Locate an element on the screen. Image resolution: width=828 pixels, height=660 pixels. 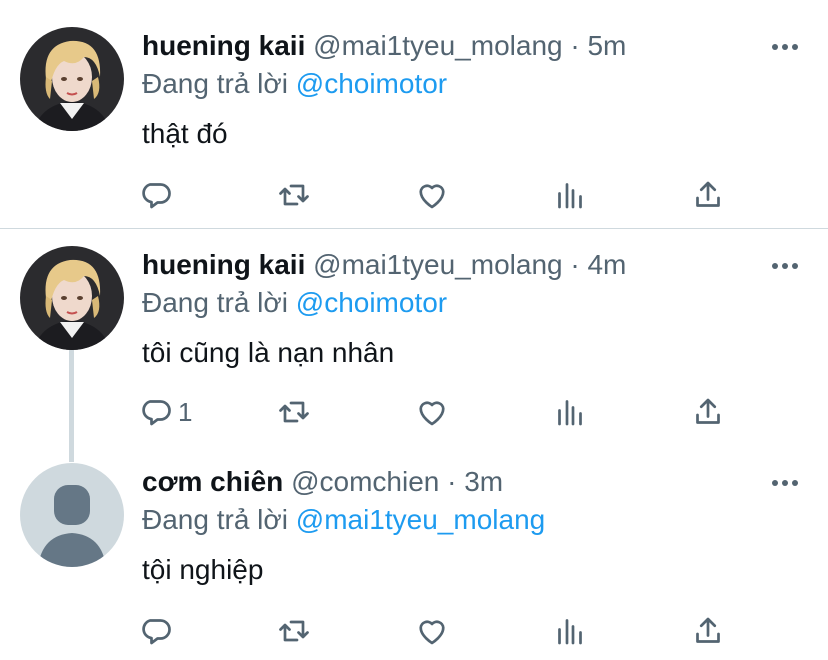
timestamp: 5m is located at coordinates (606, 45).